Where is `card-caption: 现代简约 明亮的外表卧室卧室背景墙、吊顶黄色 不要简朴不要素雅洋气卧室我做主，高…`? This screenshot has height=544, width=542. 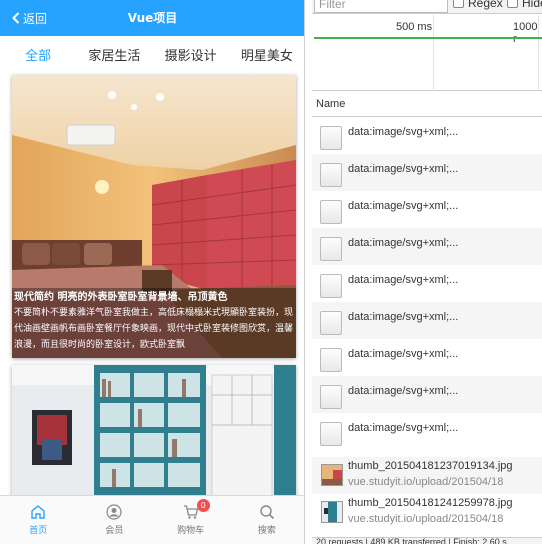 card-caption: 现代简约 明亮的外表卧室卧室背景墙、吊顶黄色 不要简朴不要素雅洋气卧室我做主，高… is located at coordinates (154, 323).